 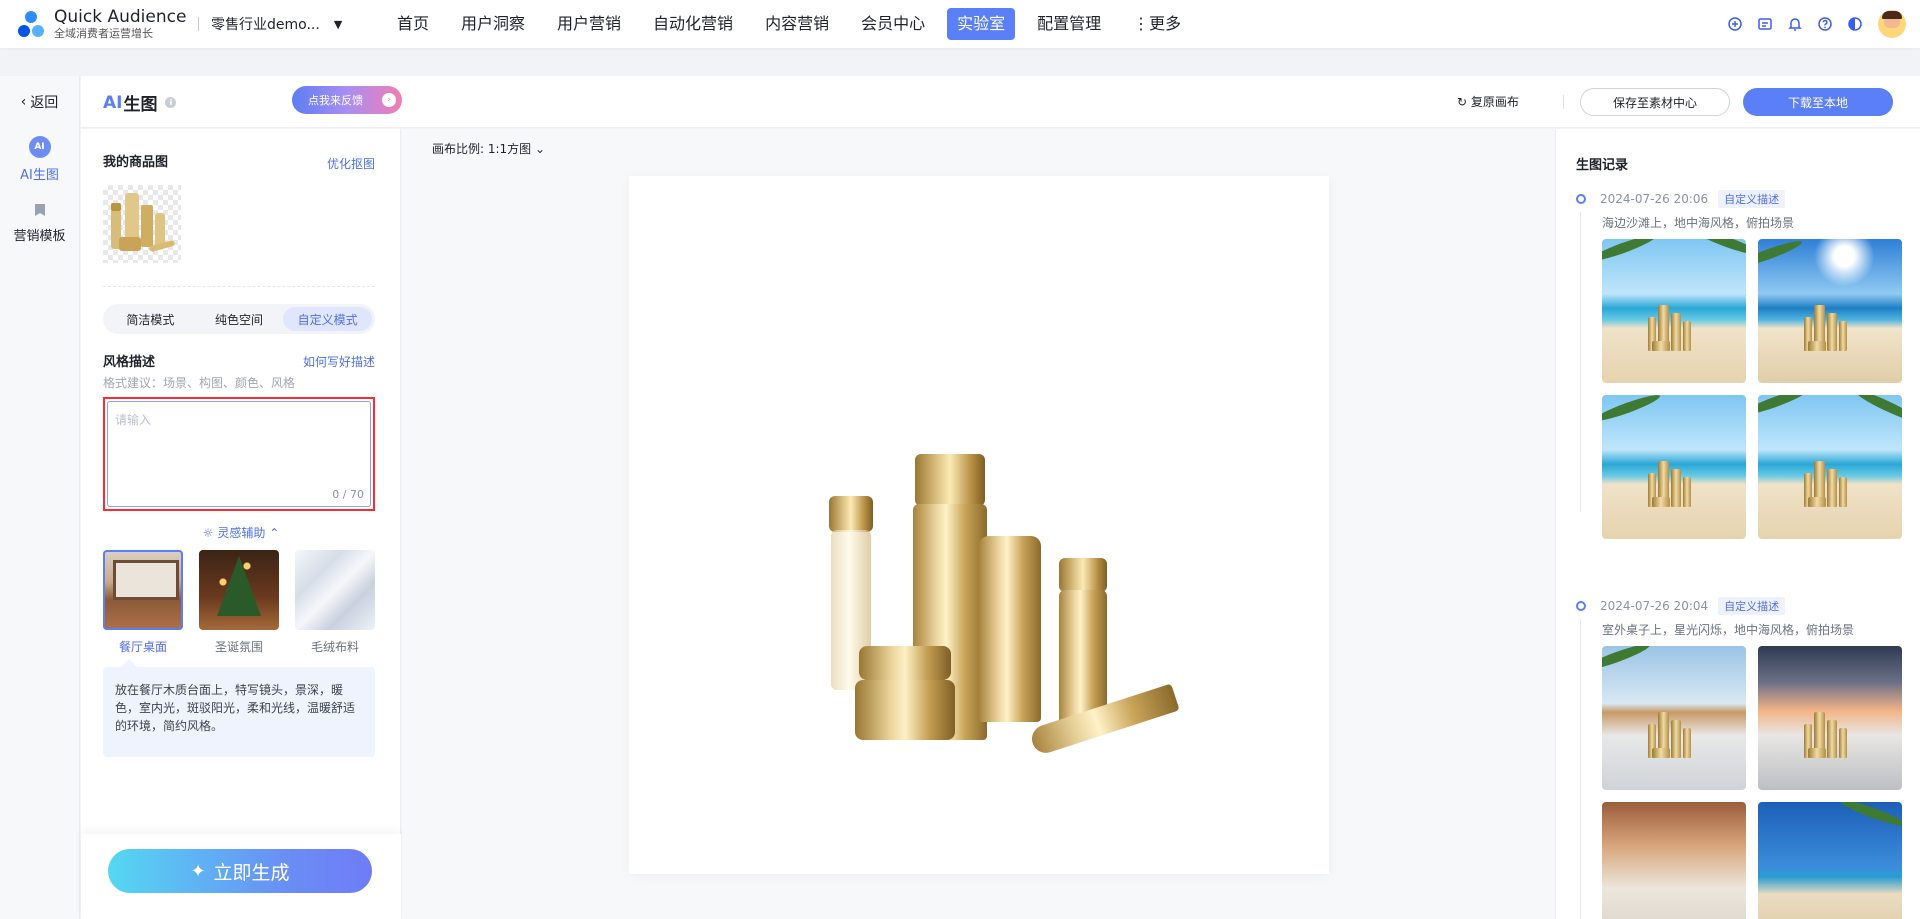 I want to click on back-label: 返回, so click(x=44, y=103).